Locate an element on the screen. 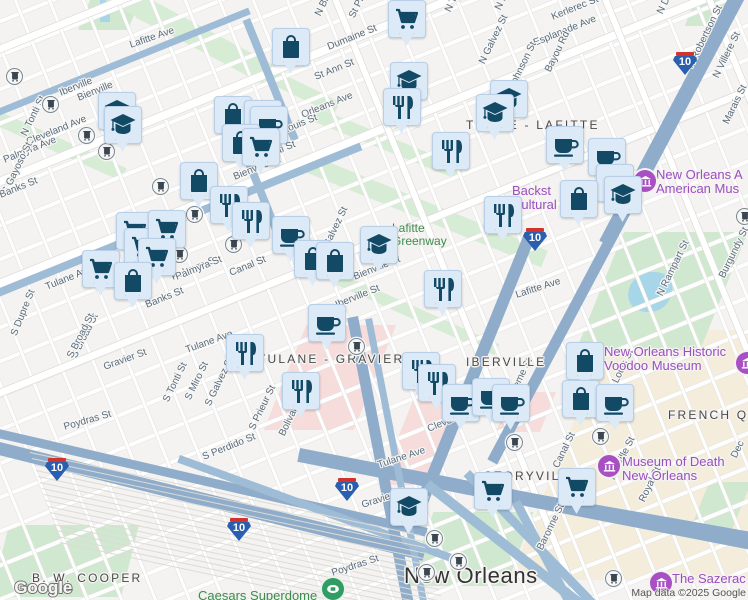 The height and width of the screenshot is (600, 748). bayou-water is located at coordinates (105, 11).